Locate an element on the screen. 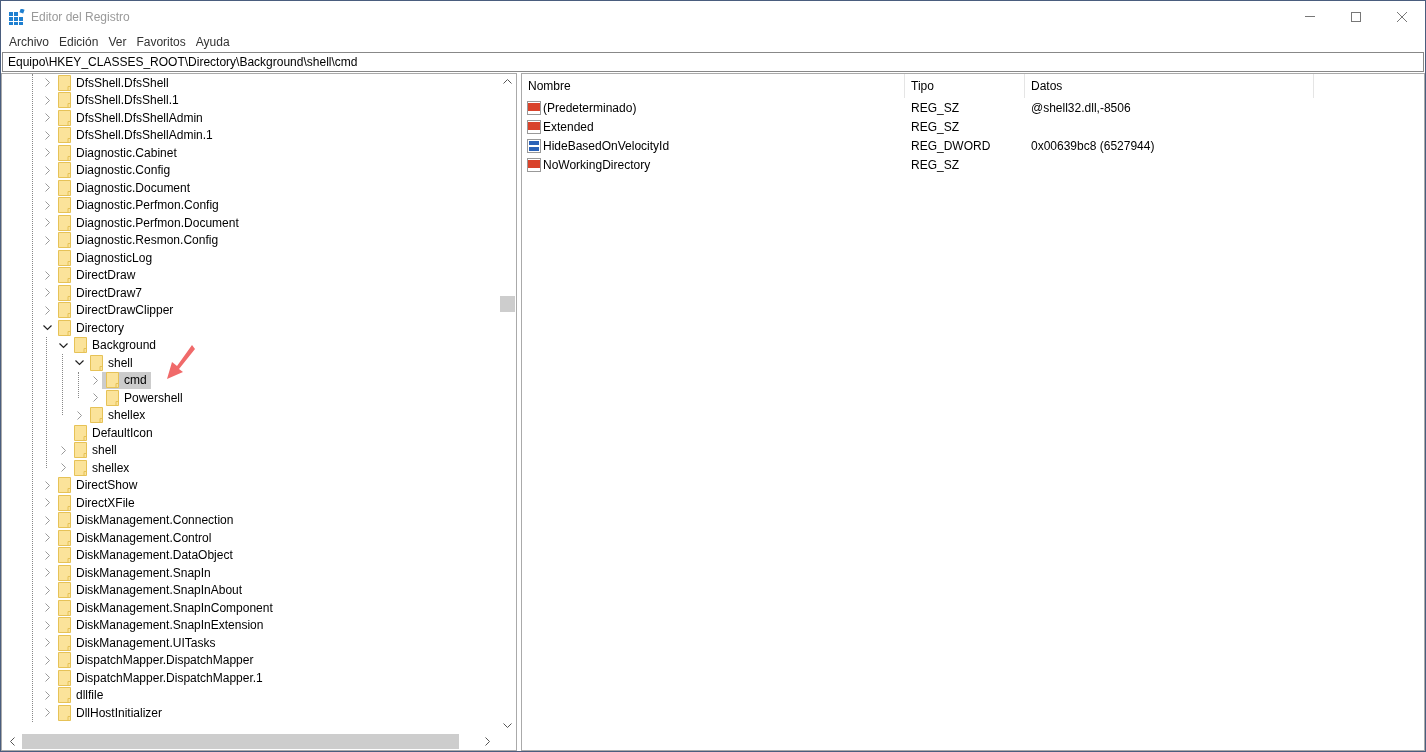 The image size is (1426, 752). tree-item: Diagnostic.Resmon.Config is located at coordinates (138, 240).